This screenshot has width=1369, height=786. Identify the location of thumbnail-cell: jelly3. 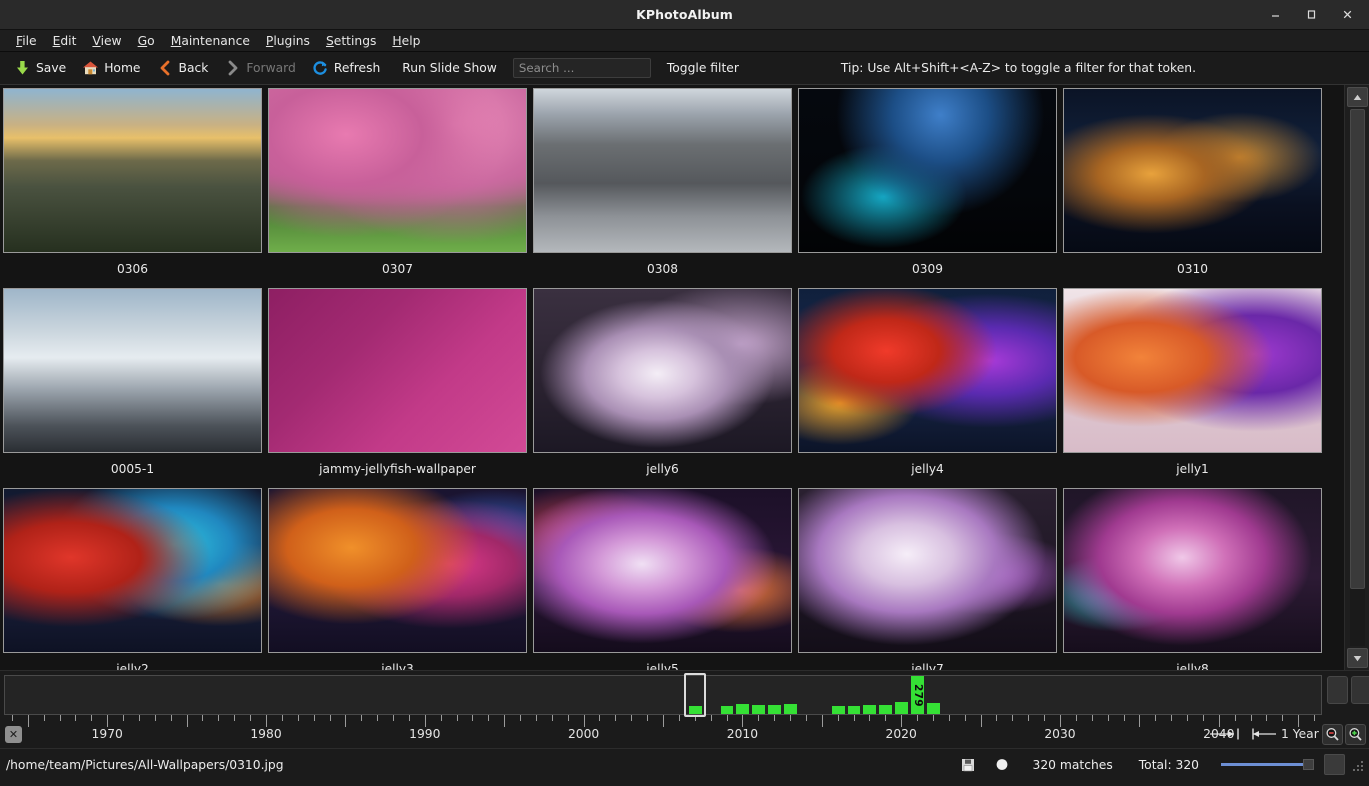
(397, 577).